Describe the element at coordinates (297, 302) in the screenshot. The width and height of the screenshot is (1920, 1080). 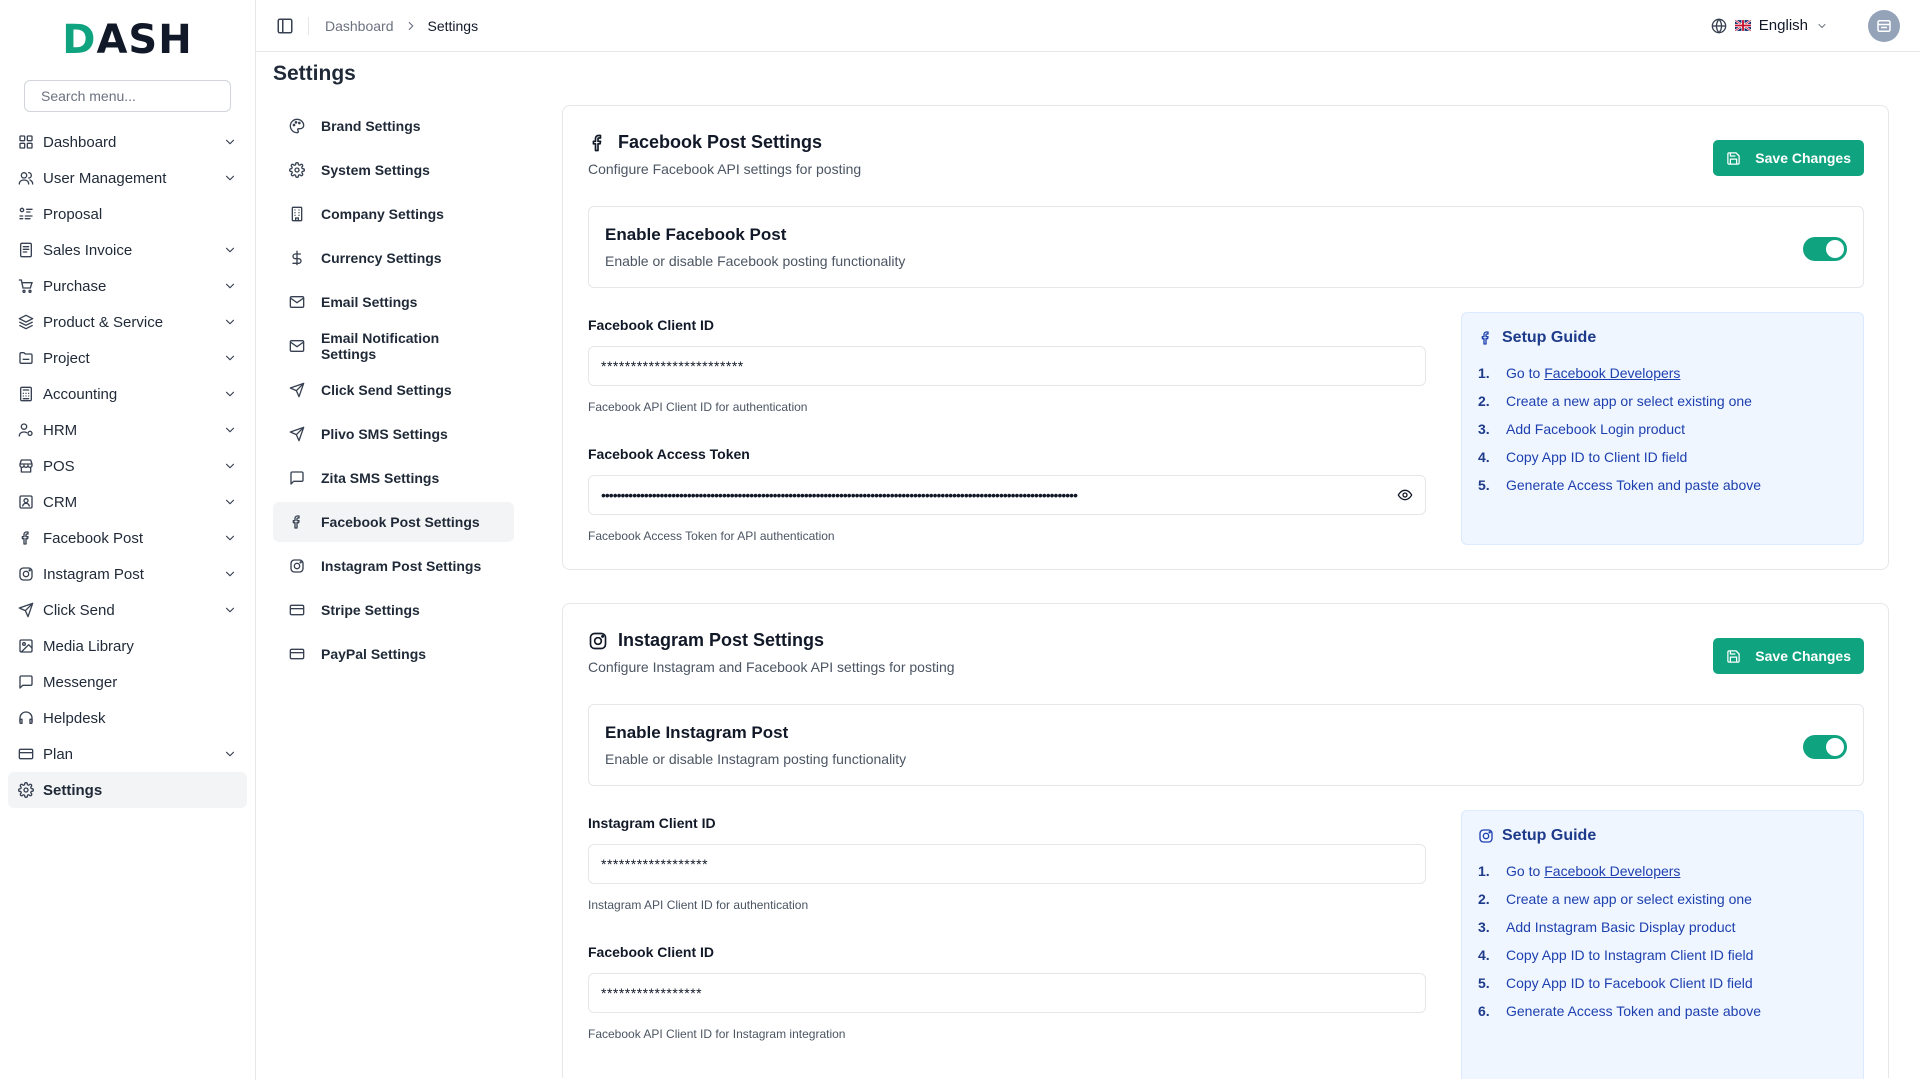
I see `mail-icon` at that location.